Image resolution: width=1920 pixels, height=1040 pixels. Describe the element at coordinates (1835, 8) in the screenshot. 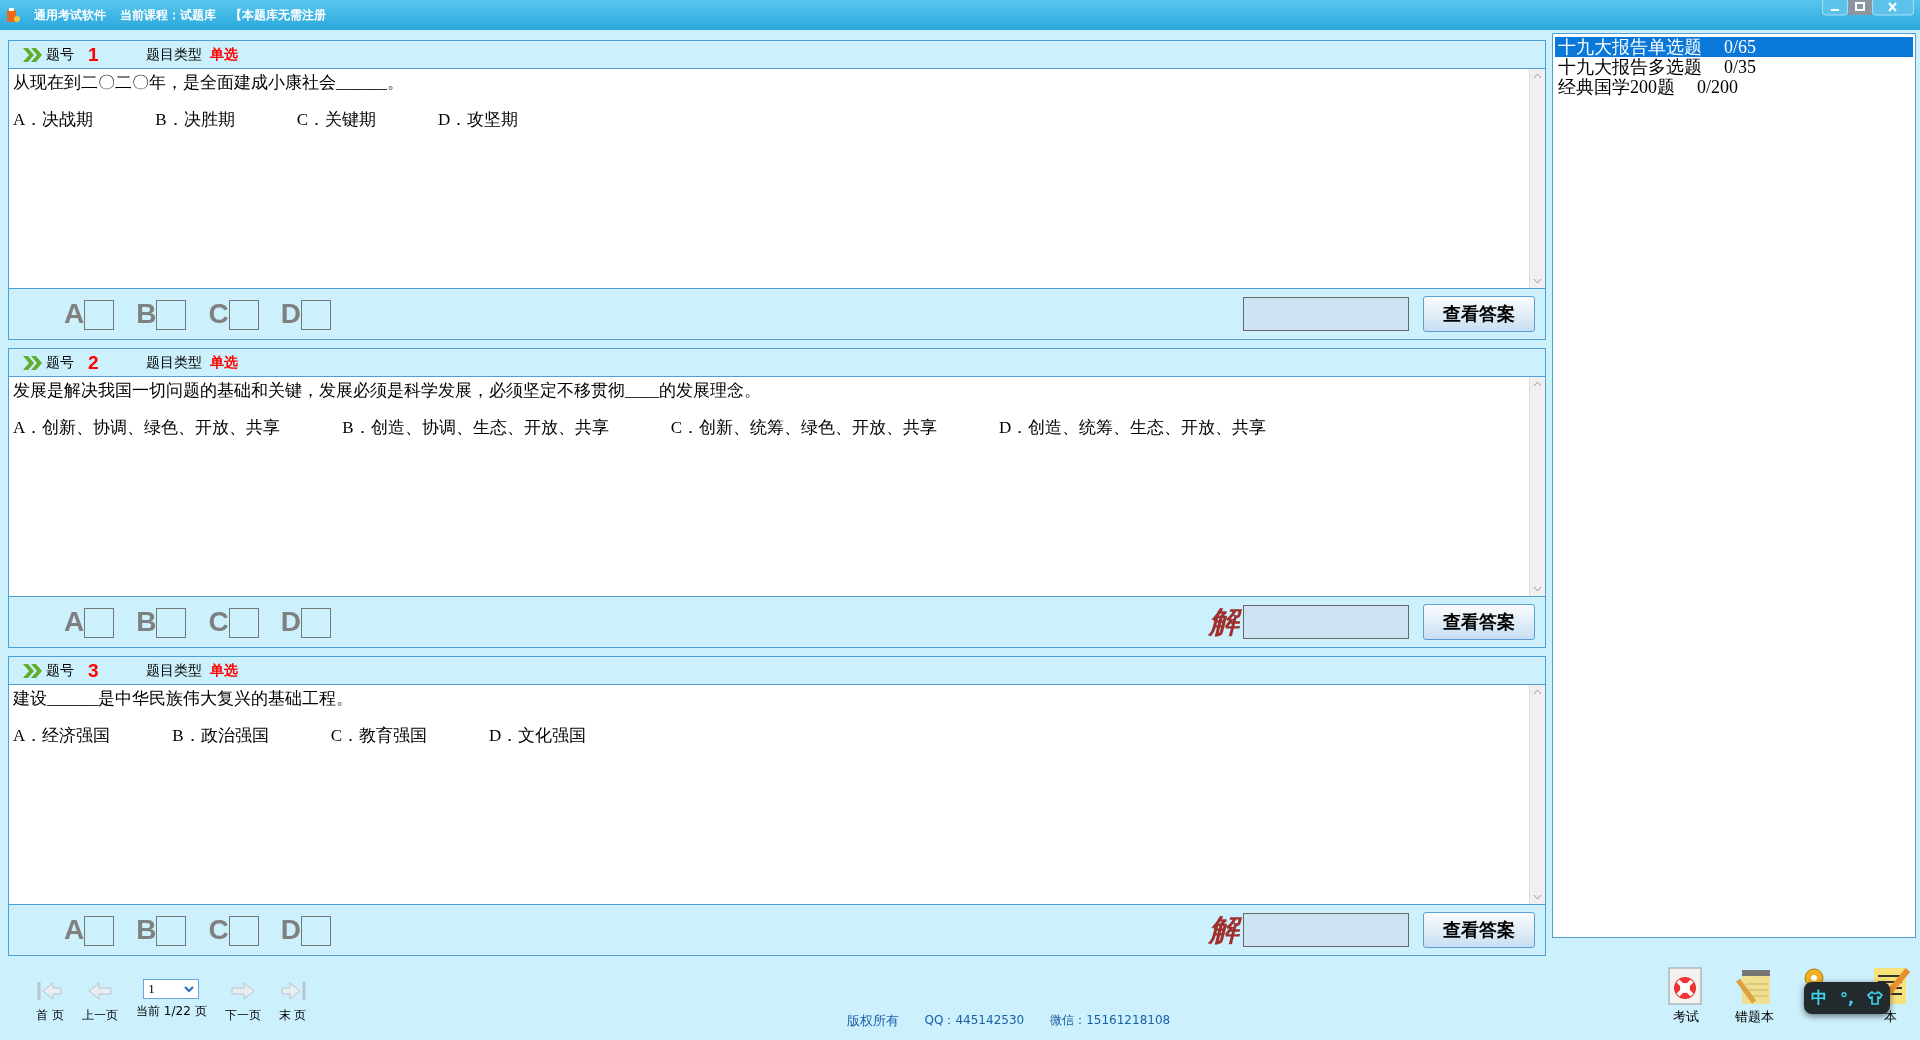

I see `minimize-icon` at that location.